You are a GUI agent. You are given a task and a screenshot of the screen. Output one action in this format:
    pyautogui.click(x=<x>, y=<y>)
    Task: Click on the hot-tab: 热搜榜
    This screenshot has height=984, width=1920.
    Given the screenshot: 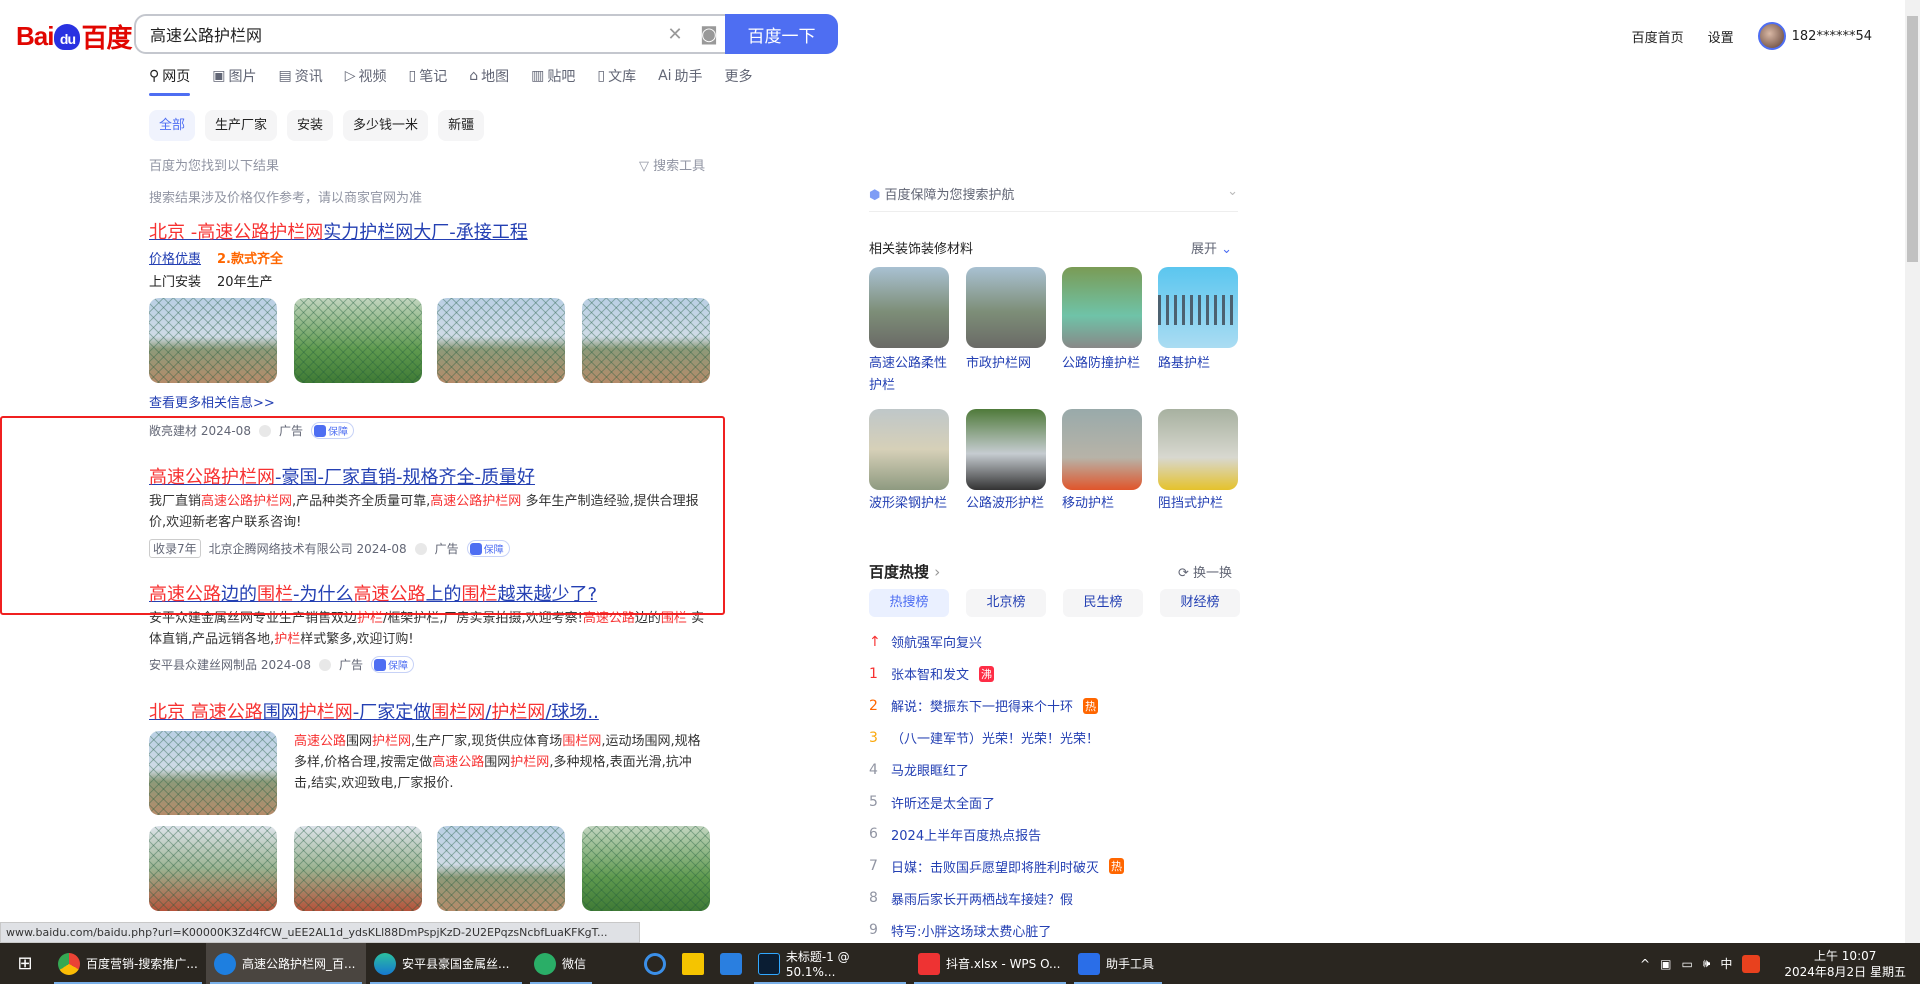 What is the action you would take?
    pyautogui.click(x=909, y=603)
    